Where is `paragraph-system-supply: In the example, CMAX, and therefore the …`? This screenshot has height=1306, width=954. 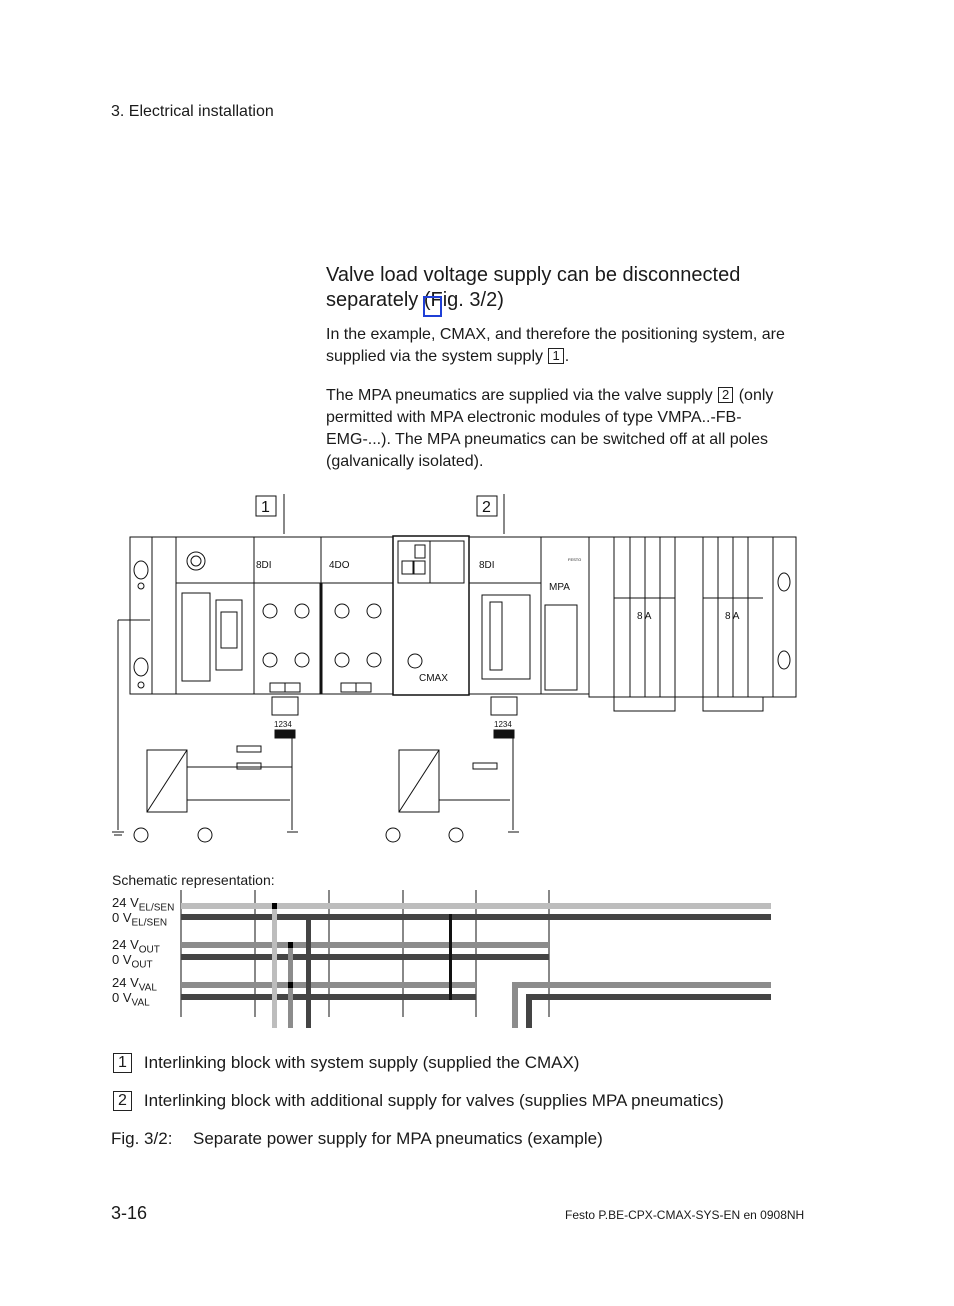
paragraph-system-supply: In the example, CMAX, and therefore the … is located at coordinates (561, 346).